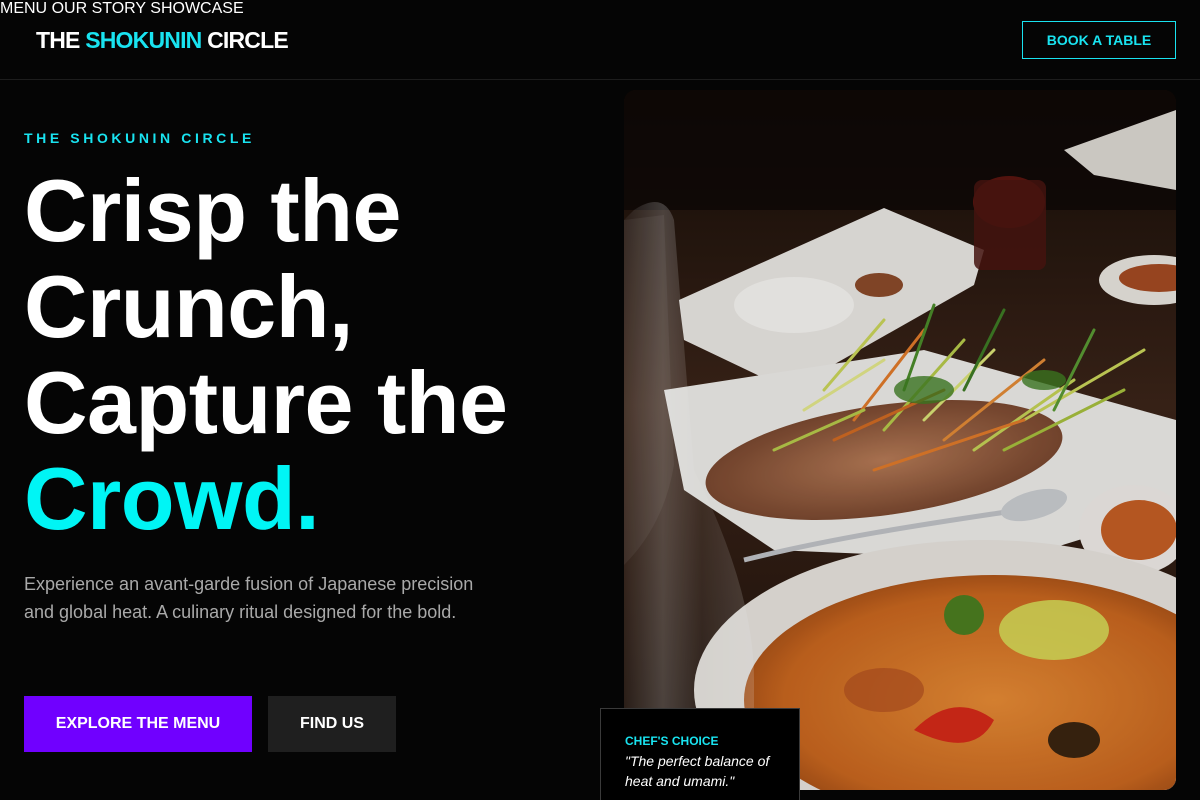 The width and height of the screenshot is (1200, 800). Describe the element at coordinates (139, 138) in the screenshot. I see `hero-eyebrow: THE SHOKUNIN CIRCLE` at that location.